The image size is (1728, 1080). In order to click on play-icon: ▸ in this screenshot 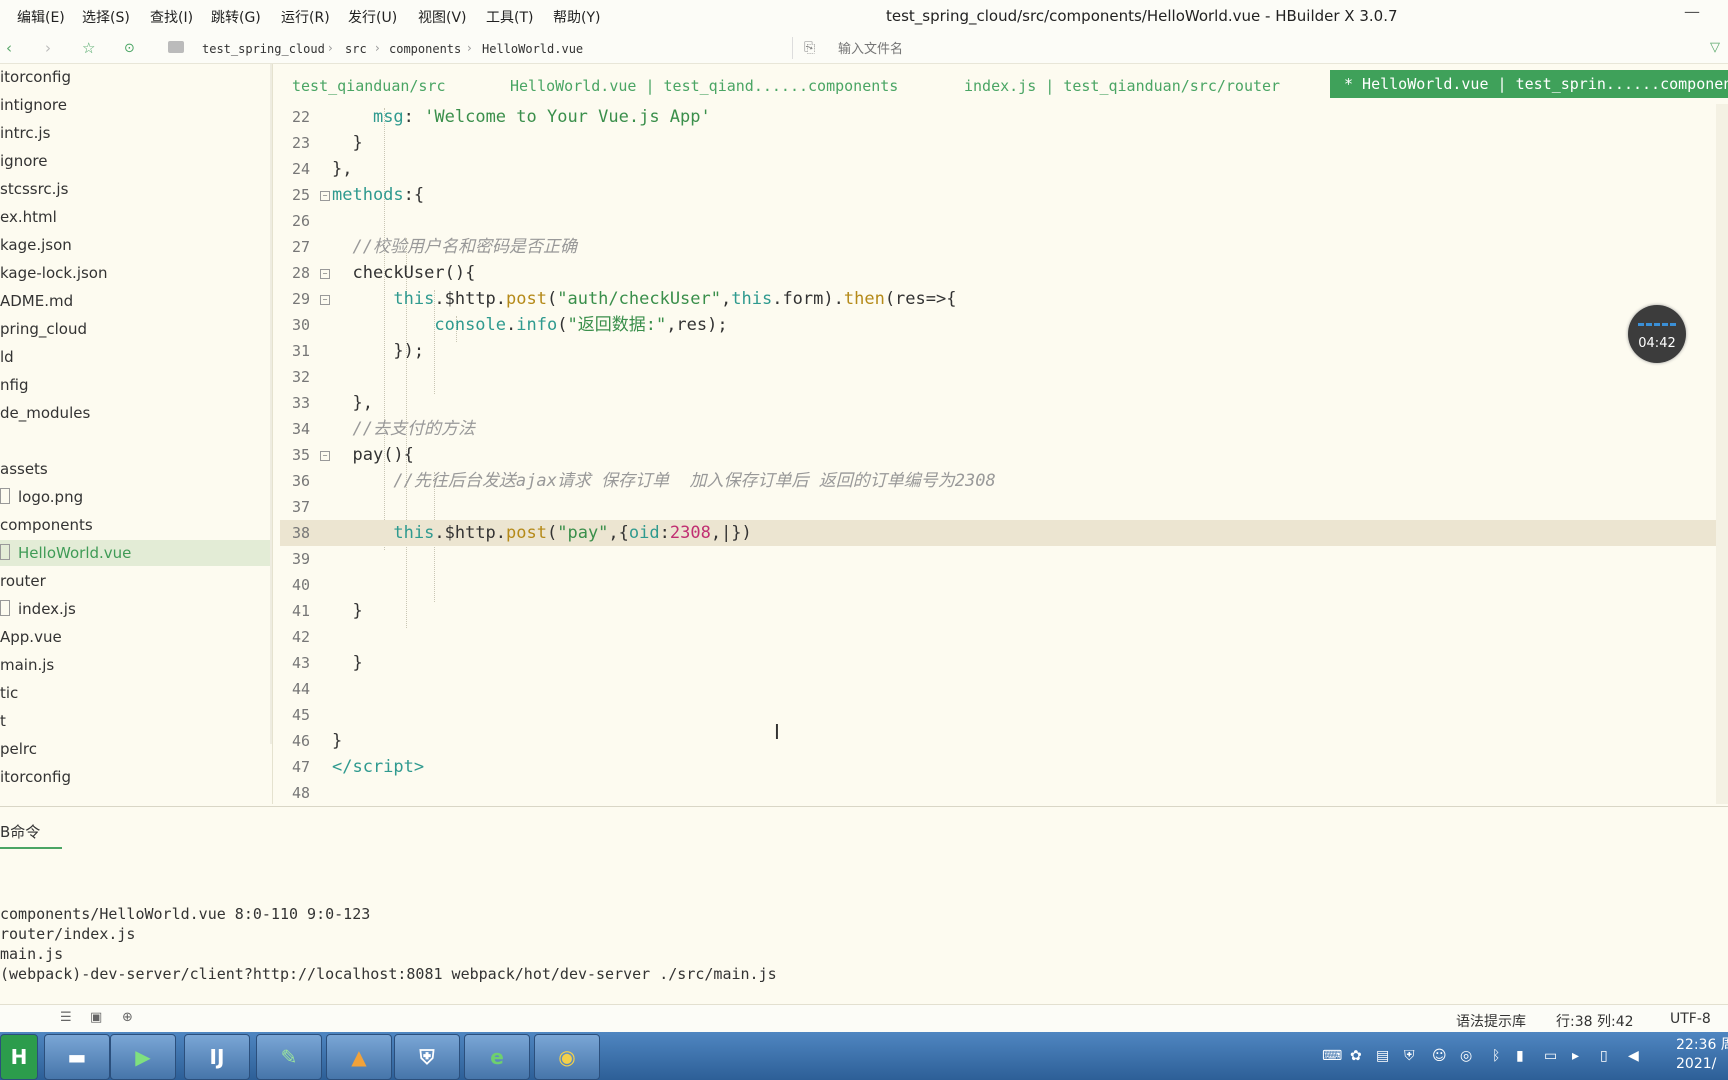, I will do `click(1575, 1056)`.